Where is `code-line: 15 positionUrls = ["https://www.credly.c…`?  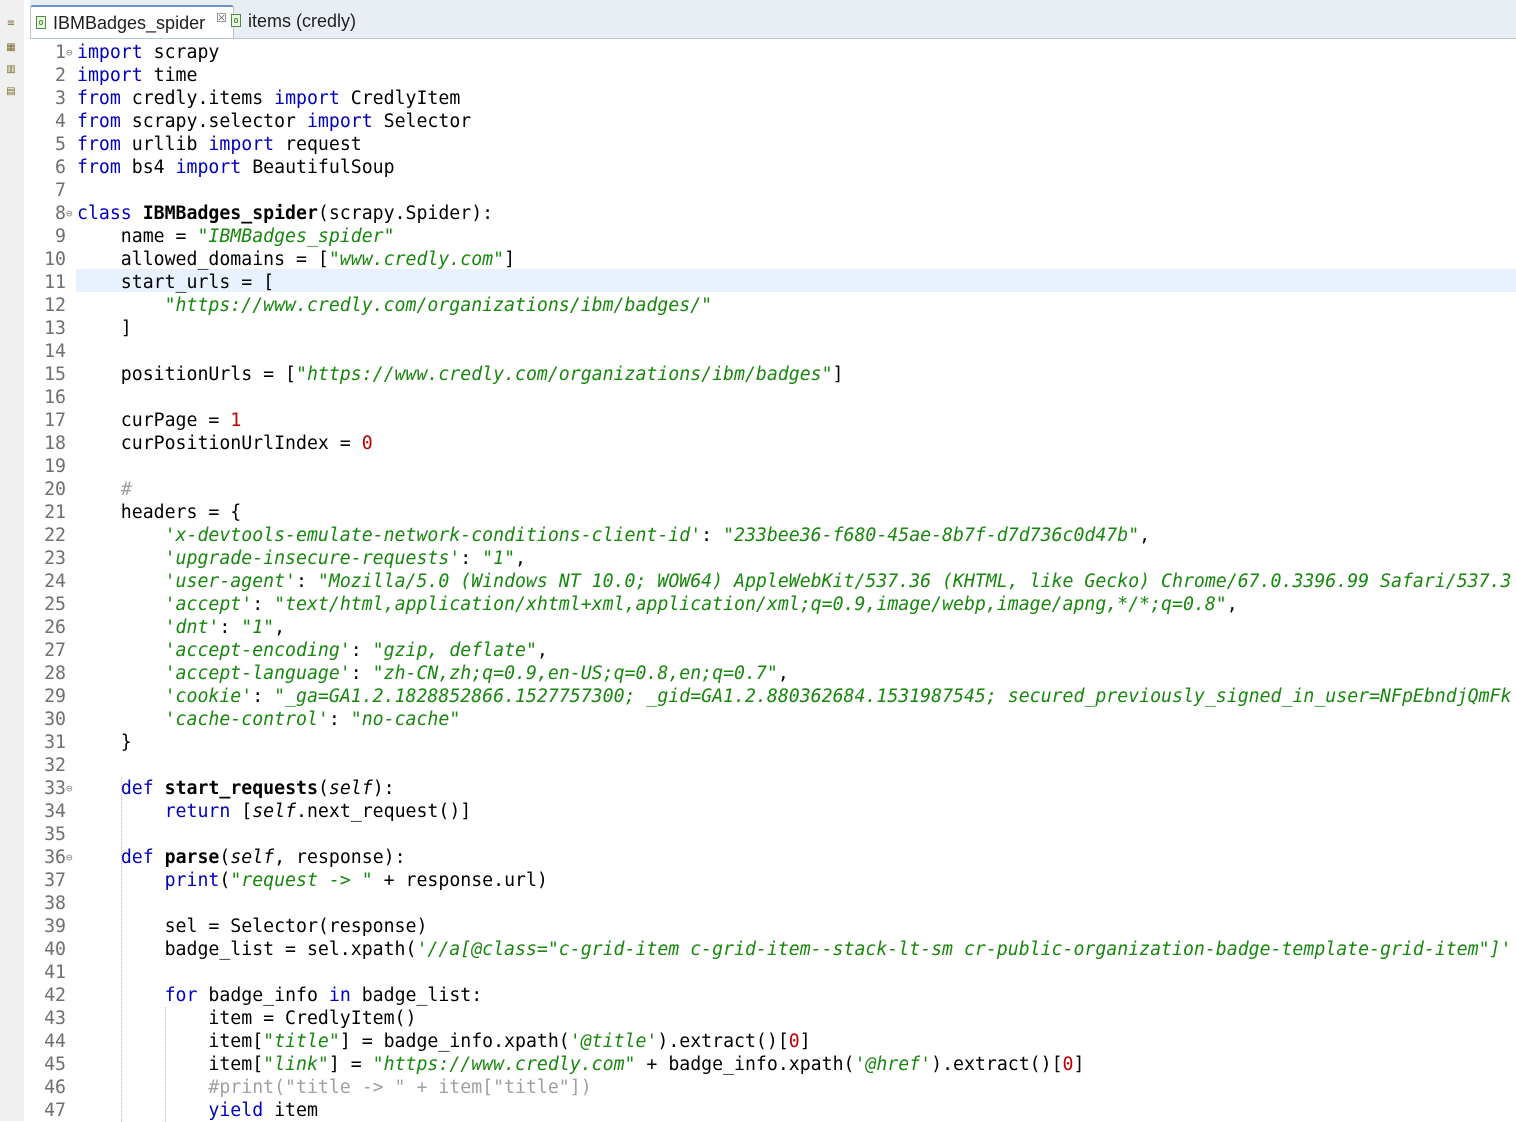
code-line: 15 positionUrls = ["https://www.credly.c… is located at coordinates (773, 374).